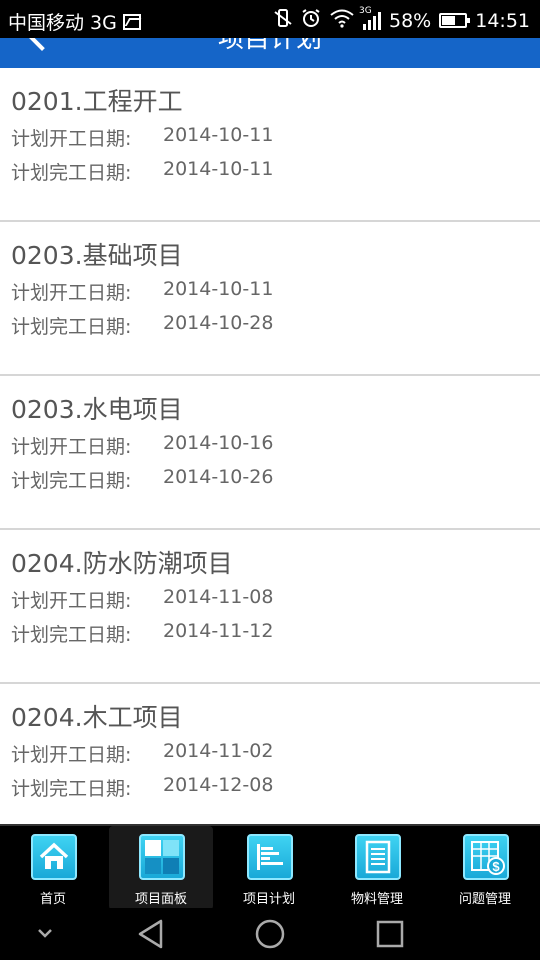 Image resolution: width=540 pixels, height=964 pixels. I want to click on item-title: 0203.水电项目, so click(97, 409).